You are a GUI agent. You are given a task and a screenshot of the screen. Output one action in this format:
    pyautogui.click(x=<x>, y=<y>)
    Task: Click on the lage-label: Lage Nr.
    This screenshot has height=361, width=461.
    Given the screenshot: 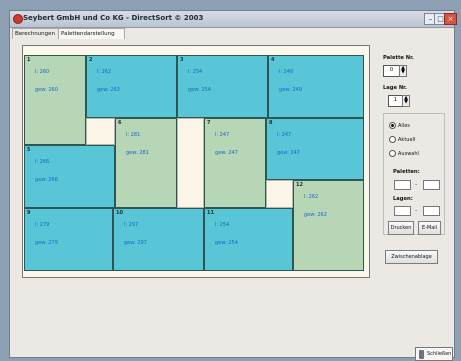 What is the action you would take?
    pyautogui.click(x=395, y=88)
    